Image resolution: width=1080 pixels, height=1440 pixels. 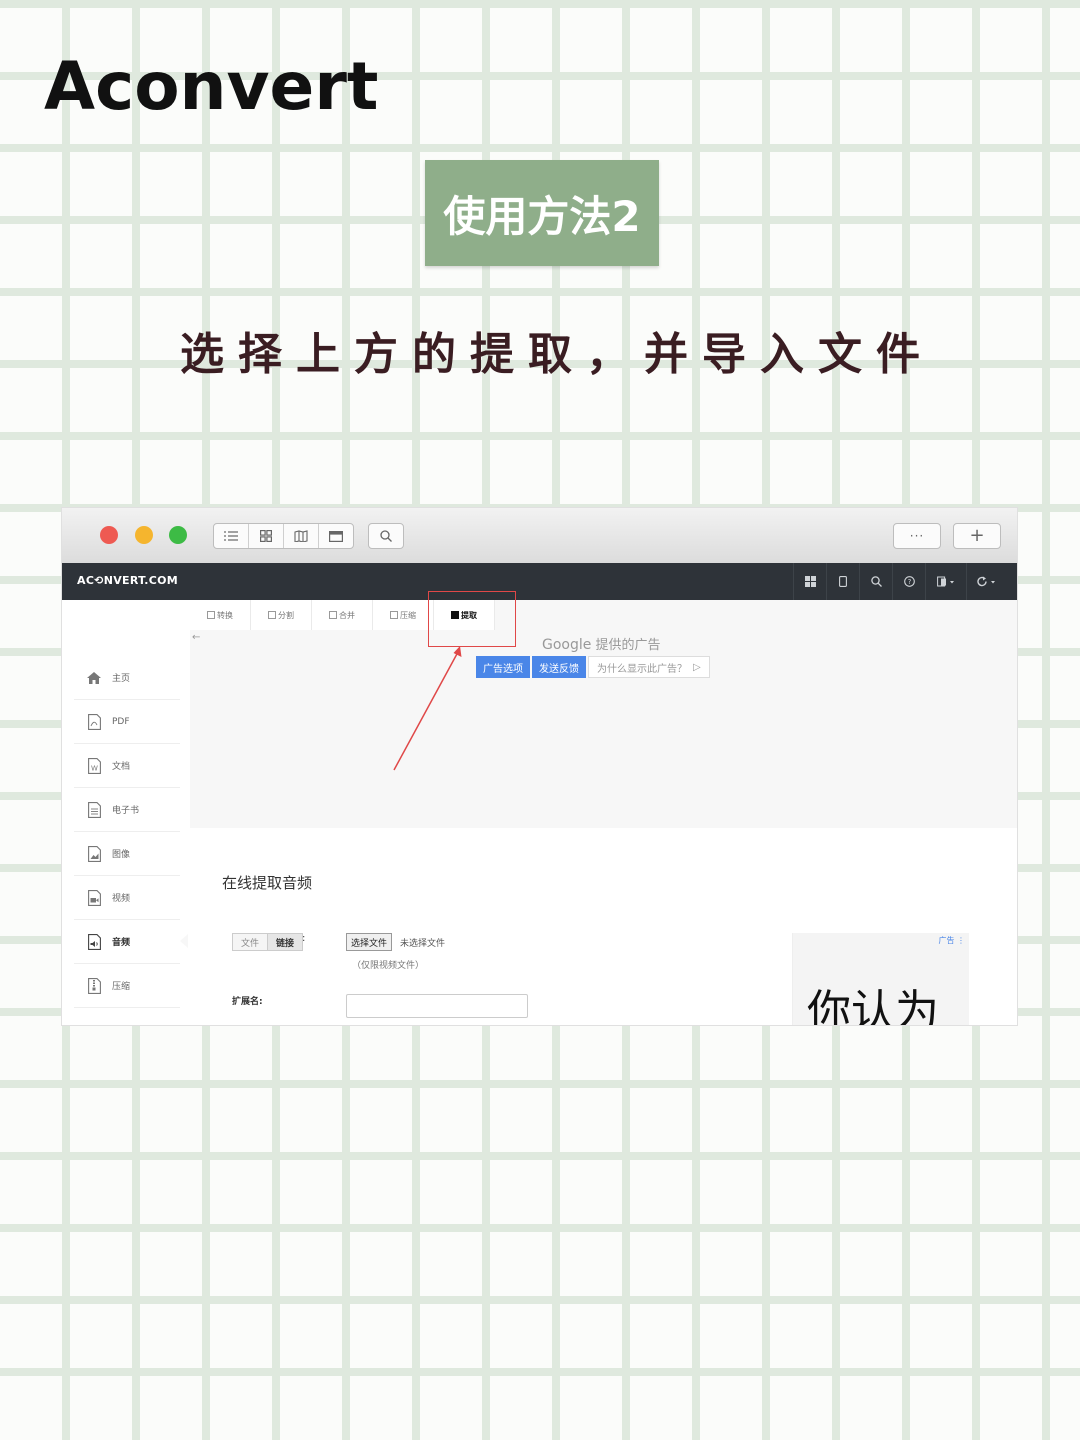 I want to click on site-logo: AC⟲NVERT.COM, so click(x=127, y=580).